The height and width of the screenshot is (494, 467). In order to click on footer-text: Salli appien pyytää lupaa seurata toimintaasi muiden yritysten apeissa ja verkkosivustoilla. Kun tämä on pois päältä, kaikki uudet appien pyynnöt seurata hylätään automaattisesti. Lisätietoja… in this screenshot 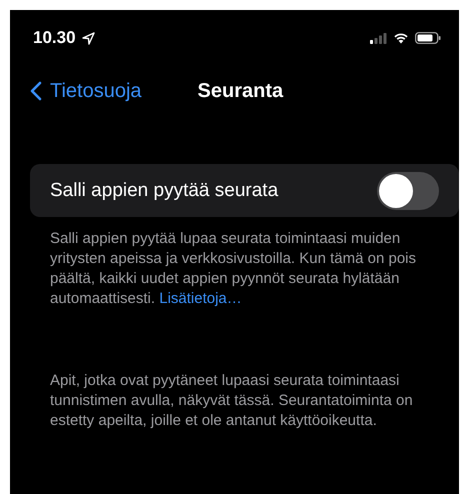, I will do `click(234, 269)`.